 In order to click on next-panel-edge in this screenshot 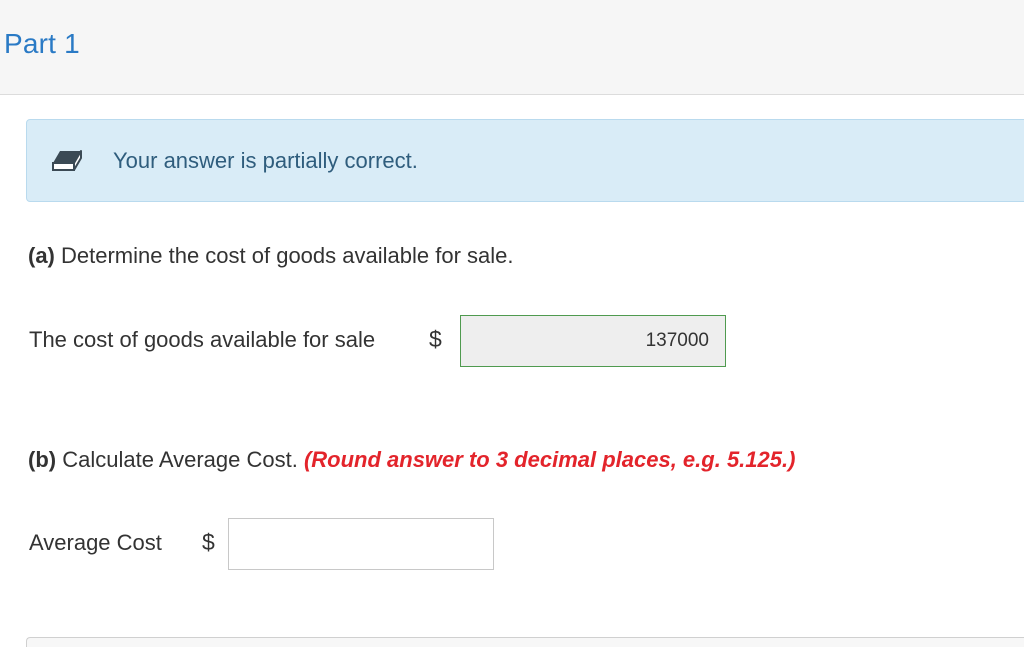, I will do `click(525, 642)`.